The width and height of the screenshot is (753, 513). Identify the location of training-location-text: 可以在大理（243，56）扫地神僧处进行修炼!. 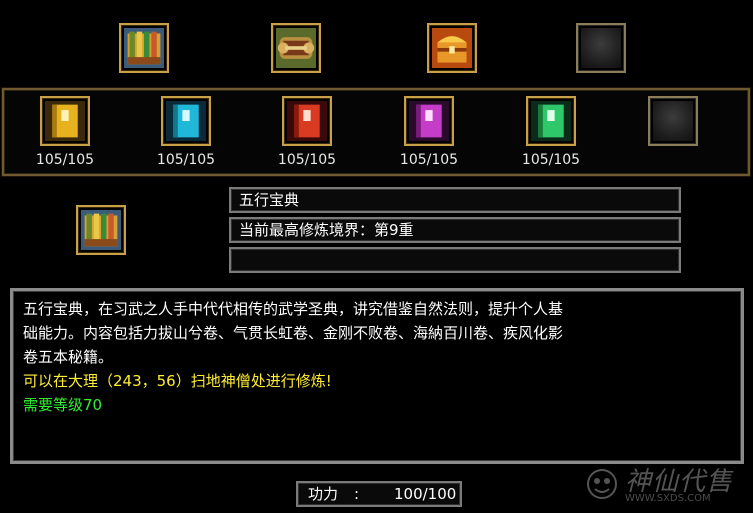
(177, 381).